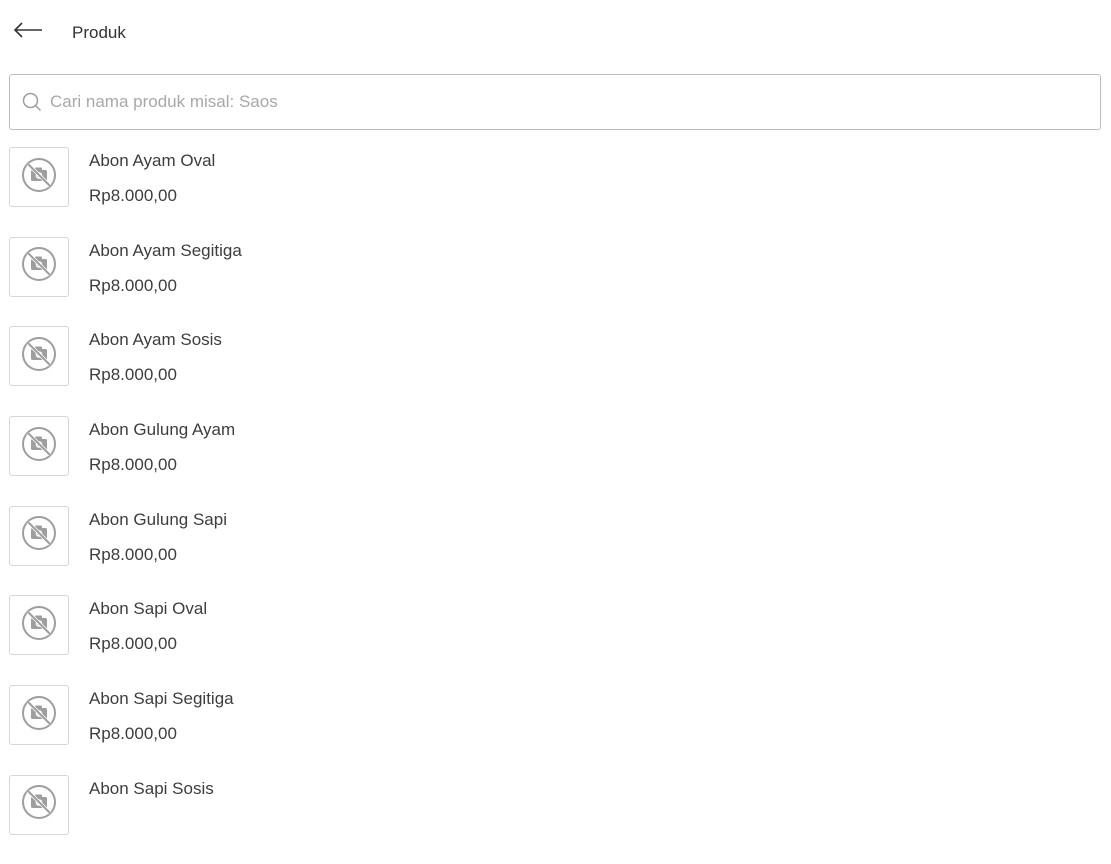  Describe the element at coordinates (99, 32) in the screenshot. I see `page-title: Produk` at that location.